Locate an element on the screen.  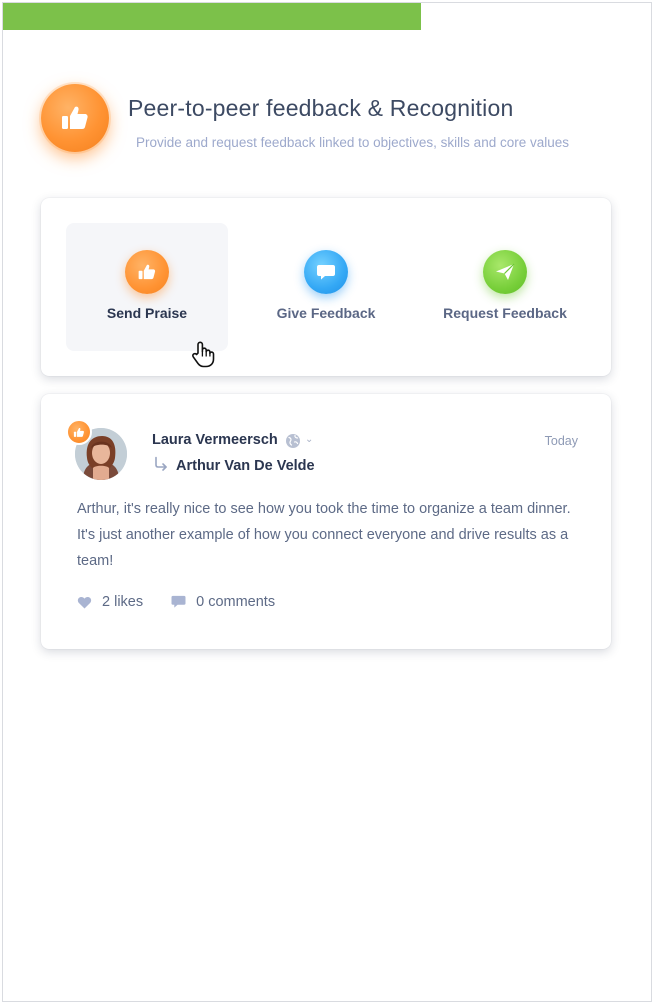
request-feedback-icon is located at coordinates (505, 272).